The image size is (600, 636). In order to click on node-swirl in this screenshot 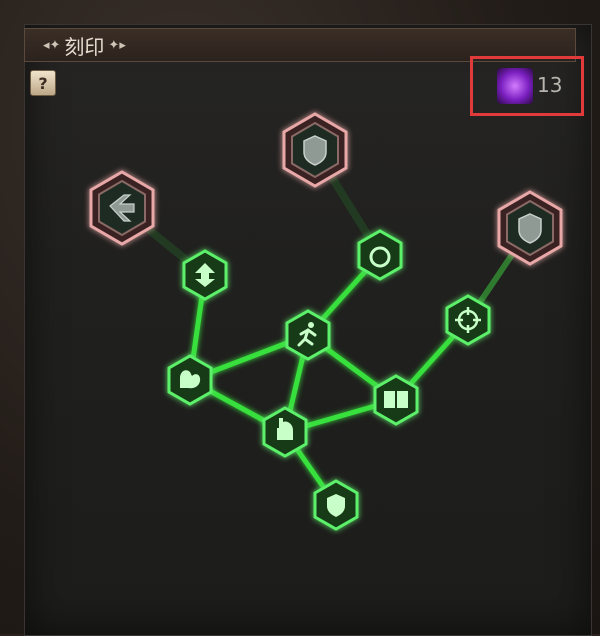, I will do `click(380, 255)`.